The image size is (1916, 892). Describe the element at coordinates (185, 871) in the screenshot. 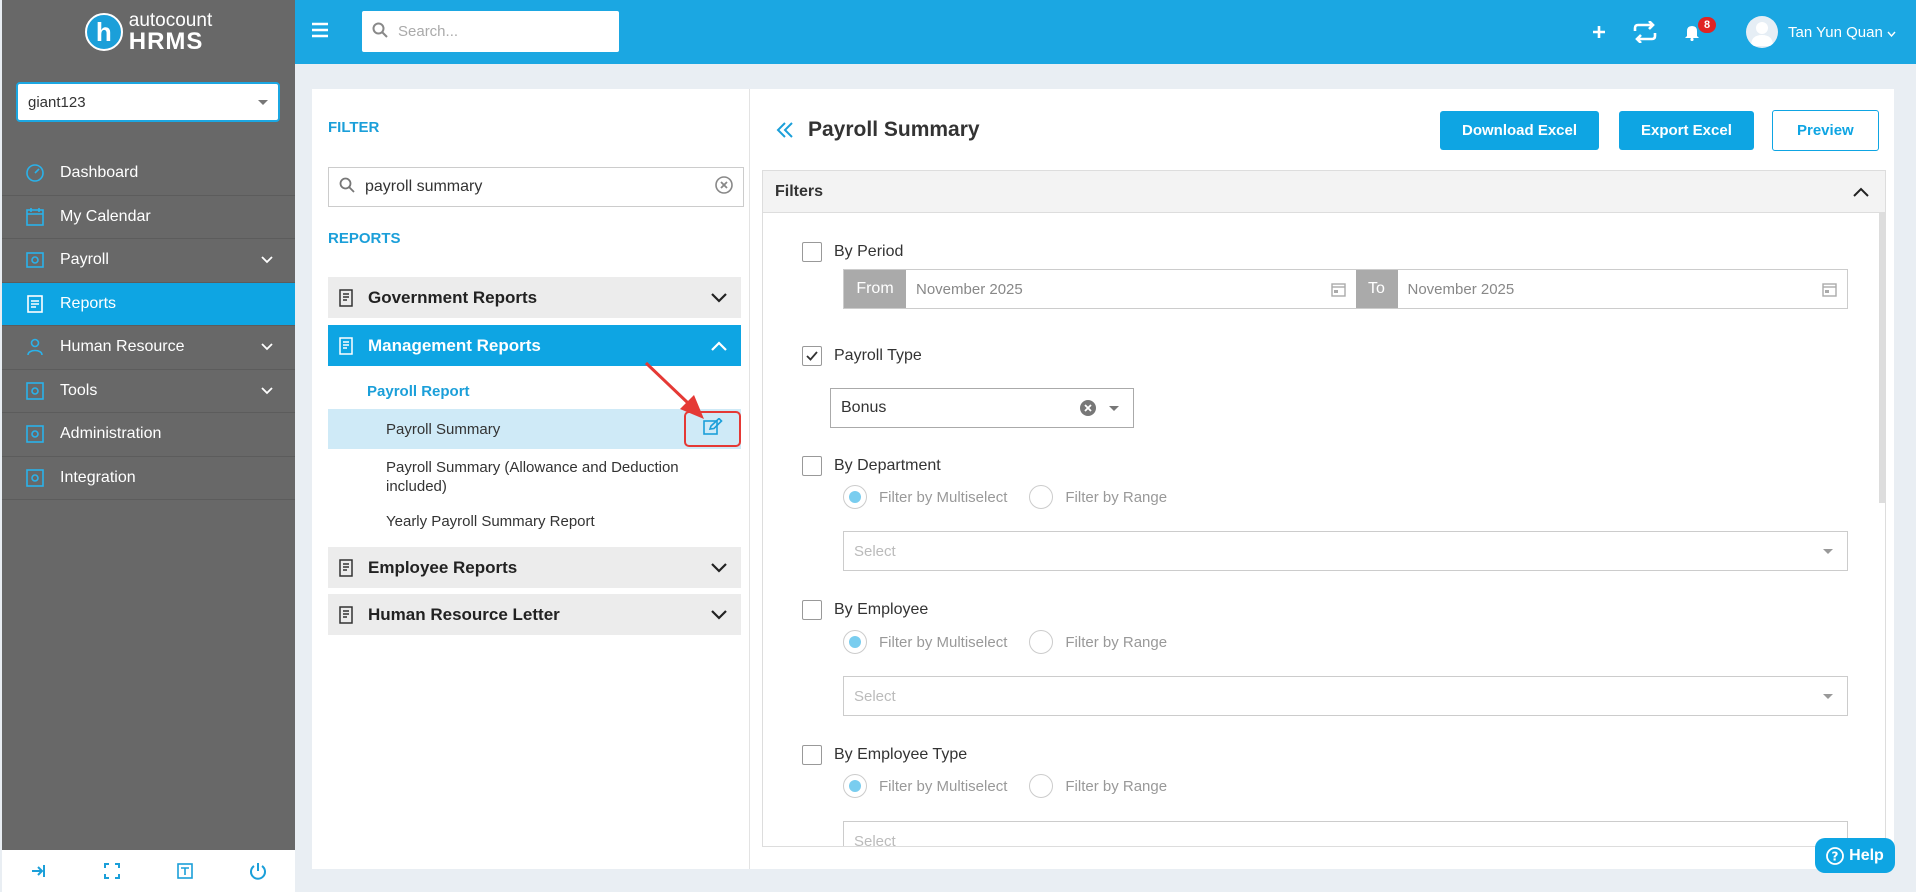

I see `language-icon` at that location.